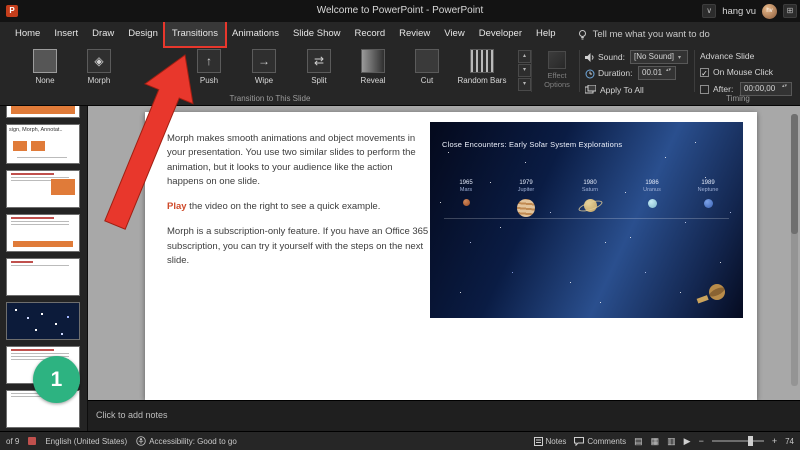 Image resolution: width=800 pixels, height=450 pixels. Describe the element at coordinates (43, 144) in the screenshot. I see `thumbnail-slide: sign, Morph, Annotat..` at that location.